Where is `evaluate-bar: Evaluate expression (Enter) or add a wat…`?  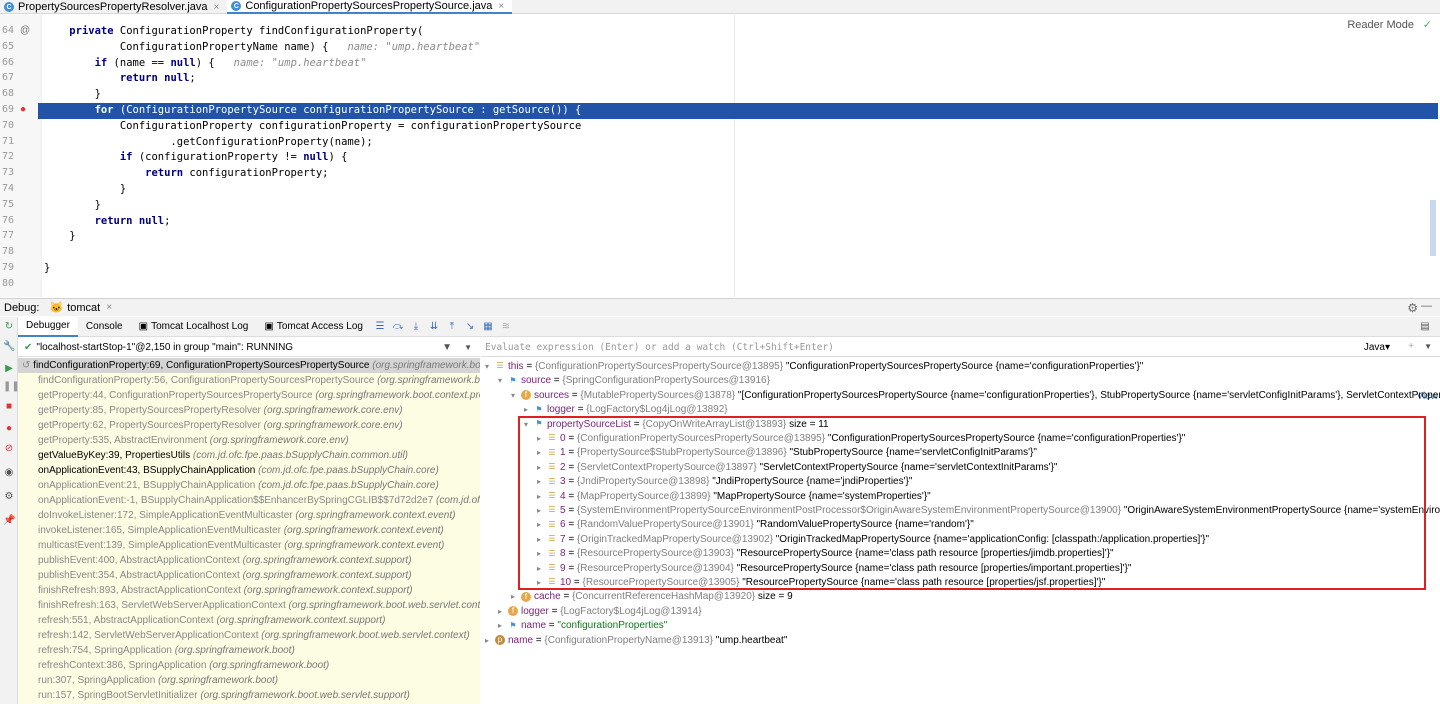
evaluate-bar: Evaluate expression (Enter) or add a wat… is located at coordinates (960, 348).